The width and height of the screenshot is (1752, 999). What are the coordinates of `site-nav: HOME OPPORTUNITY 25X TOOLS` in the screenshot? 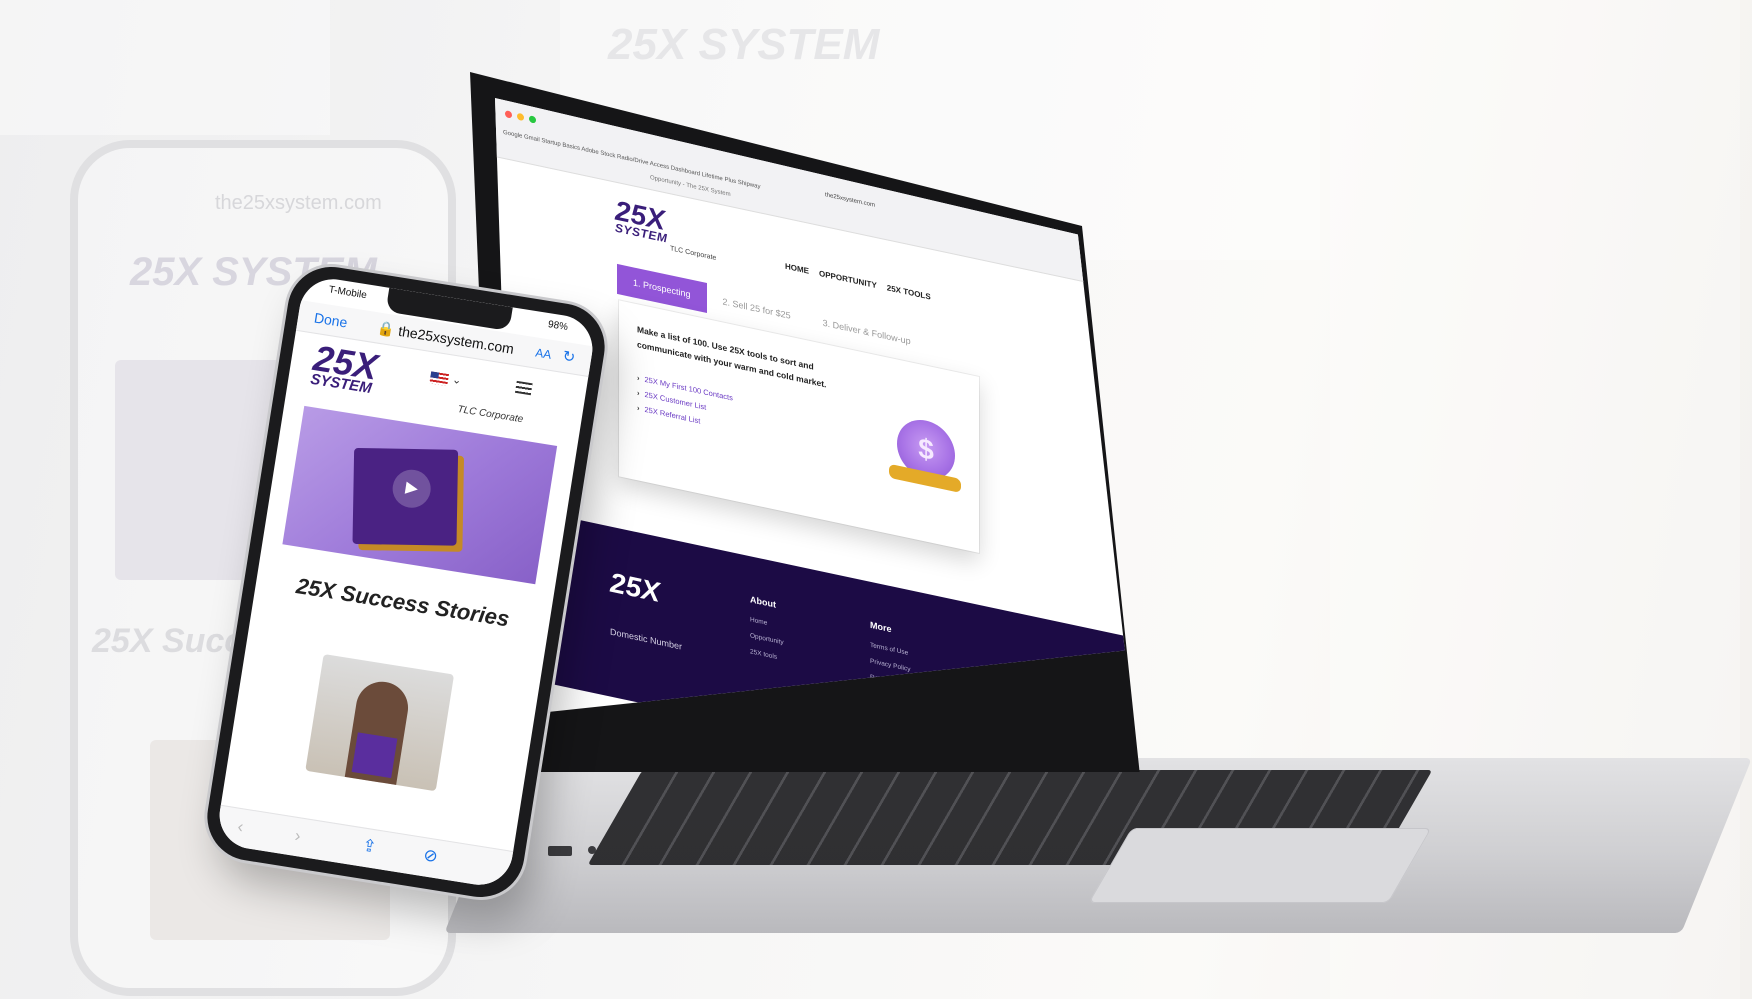 It's located at (858, 282).